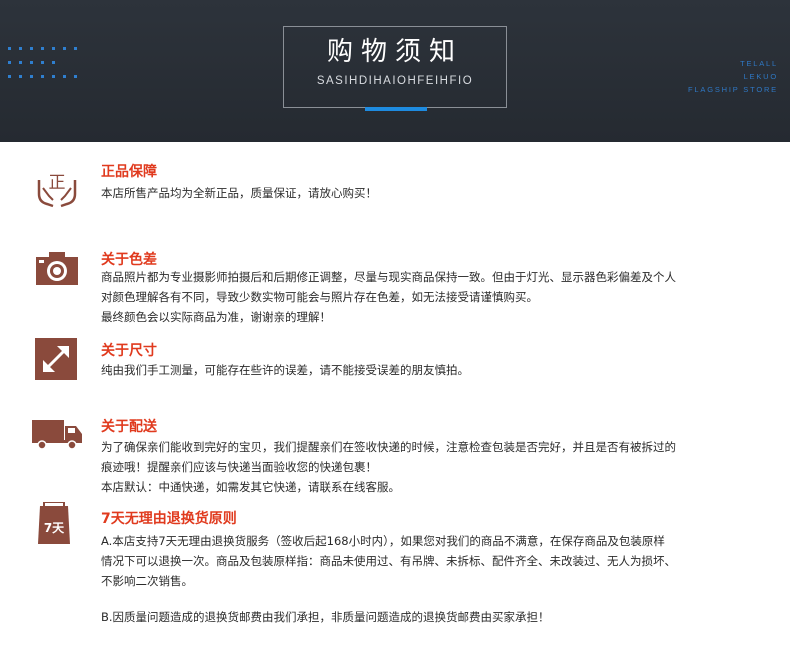 The height and width of the screenshot is (653, 790). I want to click on title-underline, so click(396, 109).